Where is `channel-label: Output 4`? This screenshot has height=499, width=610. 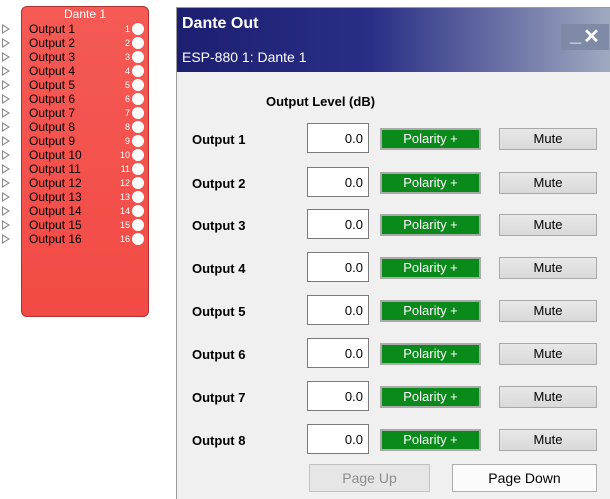 channel-label: Output 4 is located at coordinates (219, 268).